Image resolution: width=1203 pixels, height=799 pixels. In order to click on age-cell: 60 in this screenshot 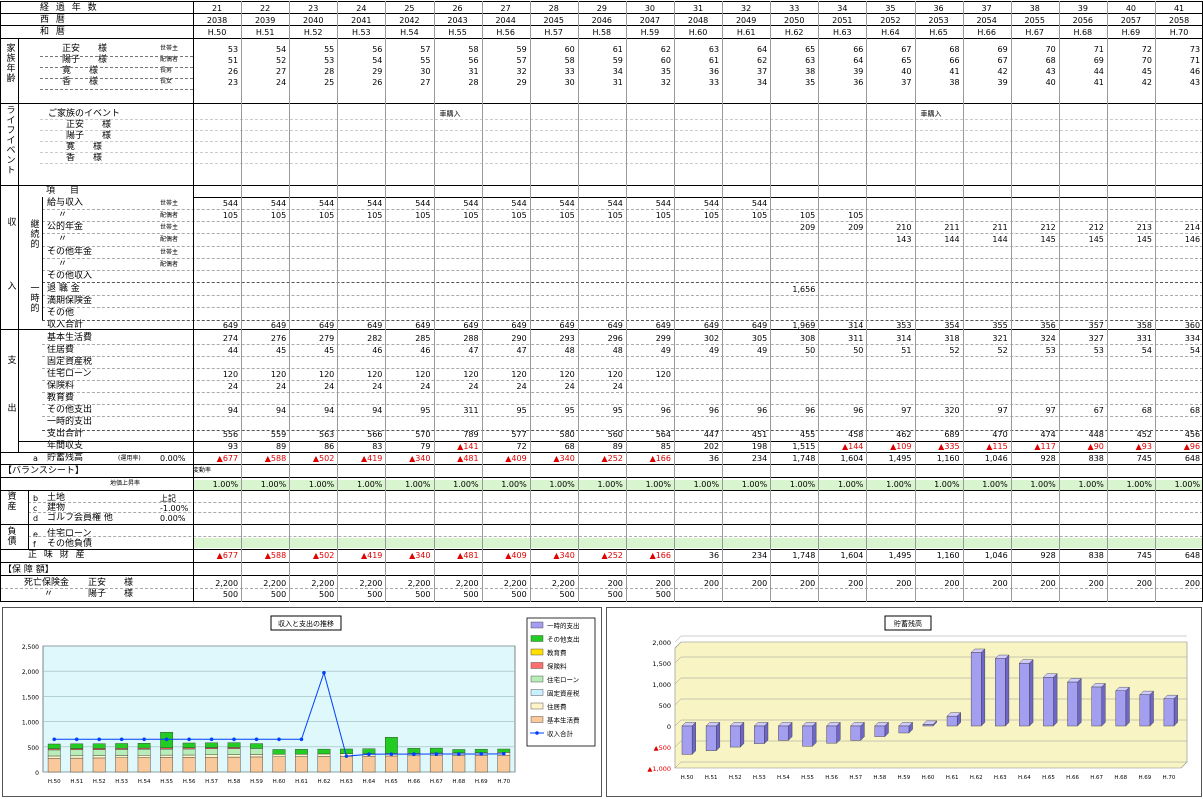, I will do `click(665, 60)`.